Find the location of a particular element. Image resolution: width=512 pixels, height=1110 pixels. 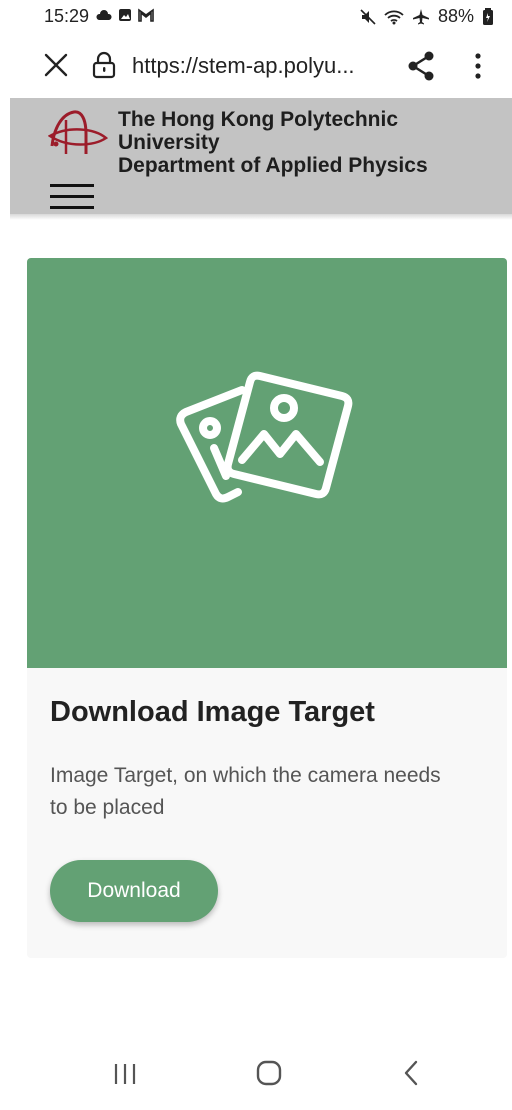

recent-apps-icon is located at coordinates (125, 1074).